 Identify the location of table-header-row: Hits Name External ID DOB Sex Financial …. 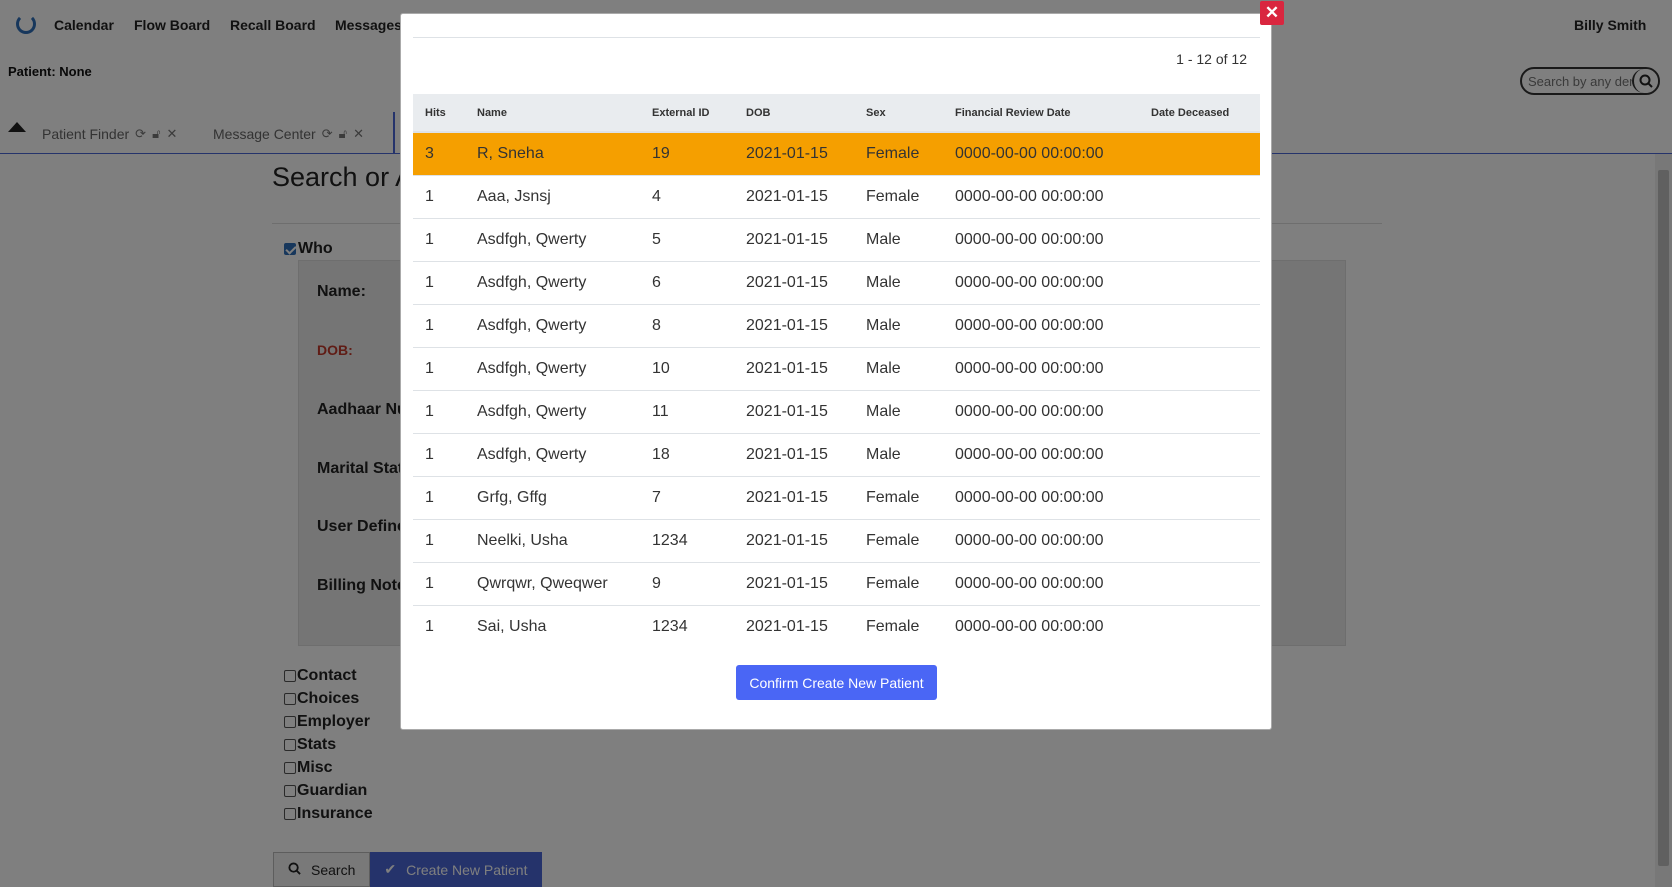
(836, 113).